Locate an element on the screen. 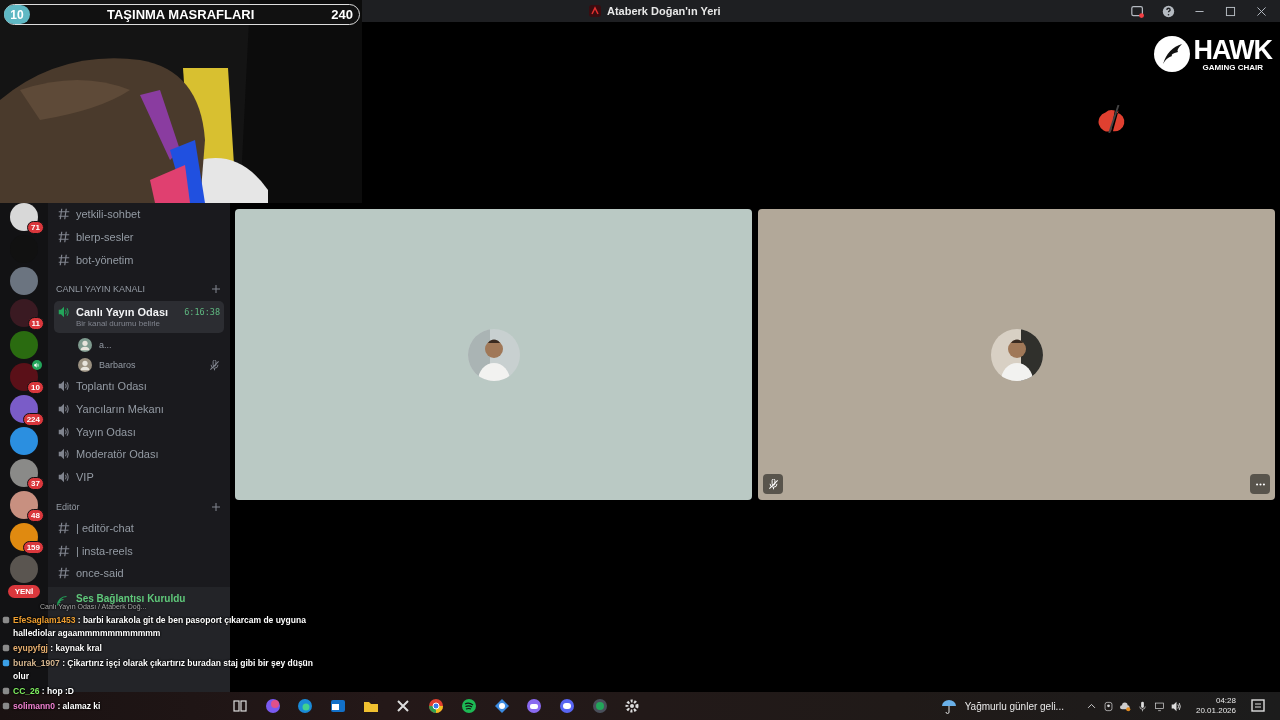  count-badge: 10 is located at coordinates (17, 14).